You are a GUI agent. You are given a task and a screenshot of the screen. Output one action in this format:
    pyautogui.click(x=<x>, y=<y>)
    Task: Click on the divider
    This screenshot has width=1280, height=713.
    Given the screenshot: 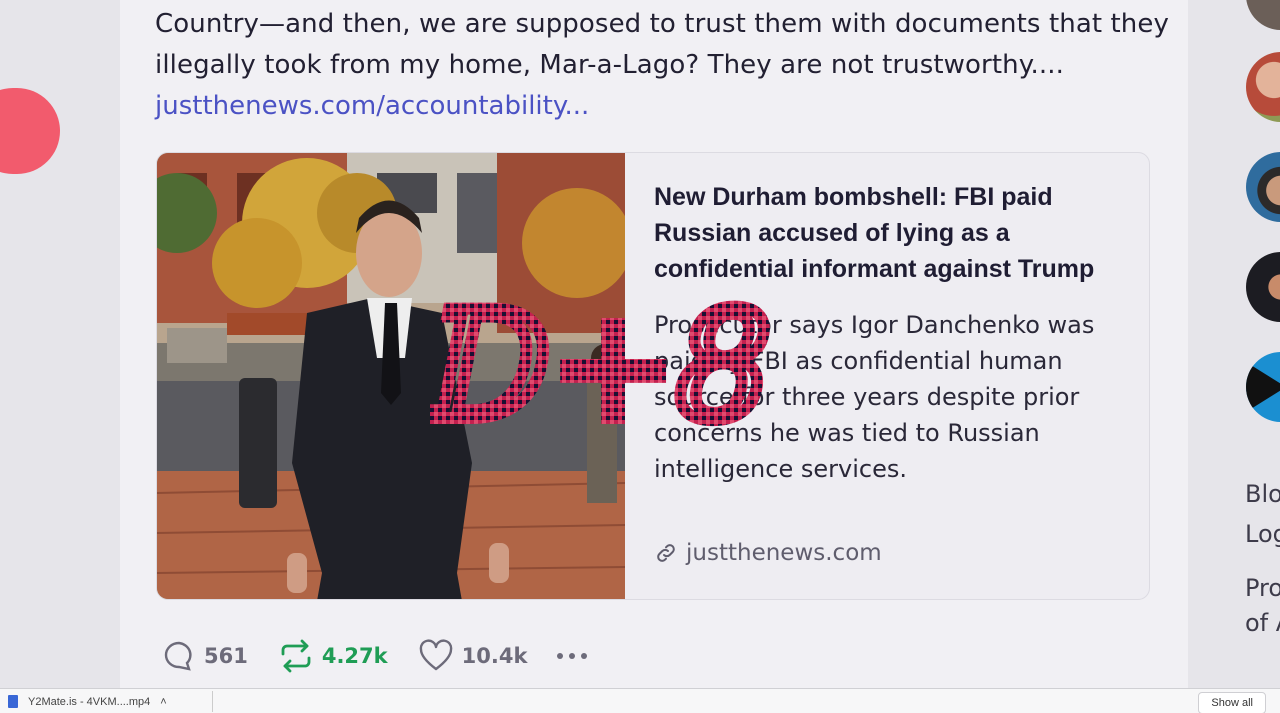 What is the action you would take?
    pyautogui.click(x=212, y=701)
    